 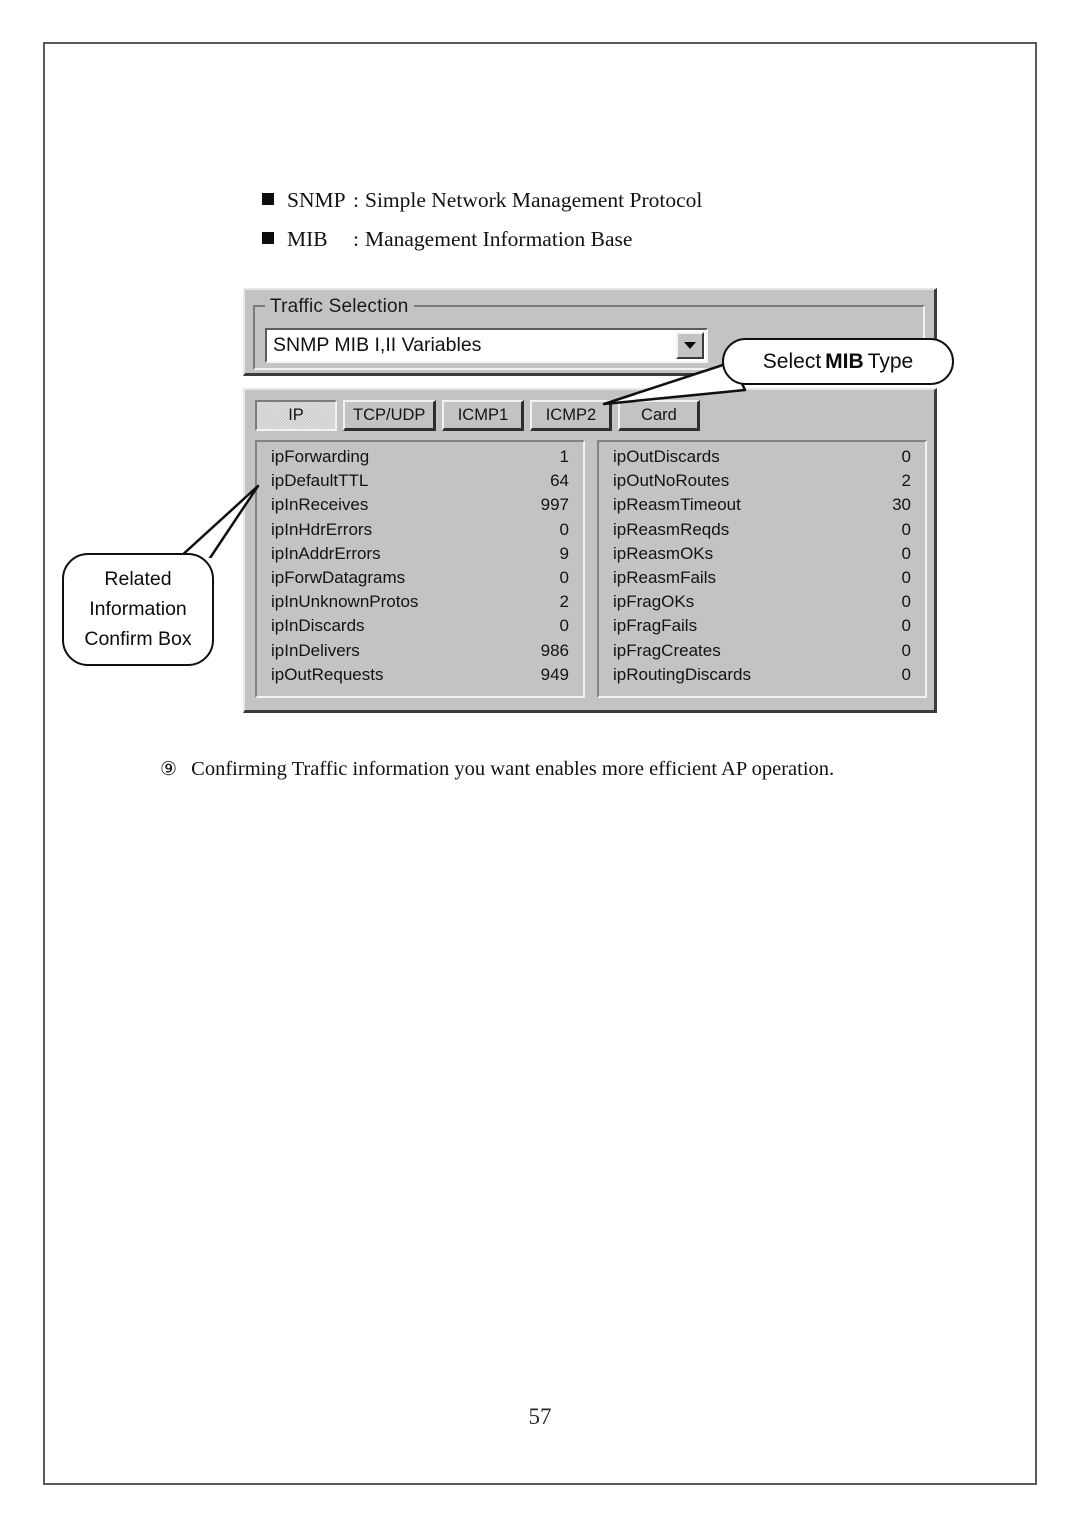 I want to click on tab-label: TCP/UDP, so click(x=389, y=414).